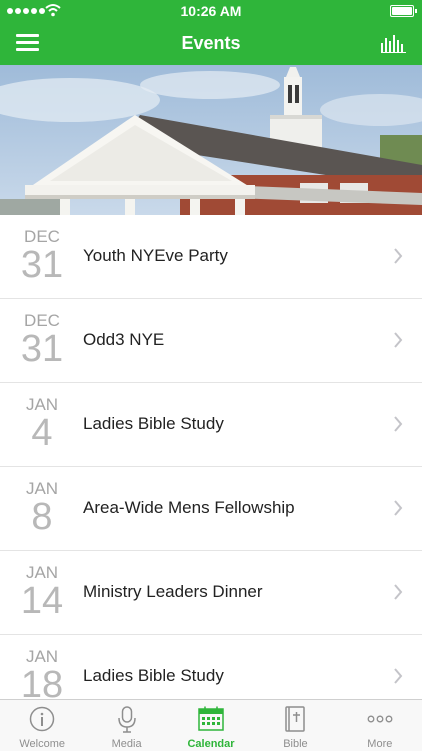 This screenshot has height=751, width=422. What do you see at coordinates (211, 744) in the screenshot?
I see `tab-label: Calendar` at bounding box center [211, 744].